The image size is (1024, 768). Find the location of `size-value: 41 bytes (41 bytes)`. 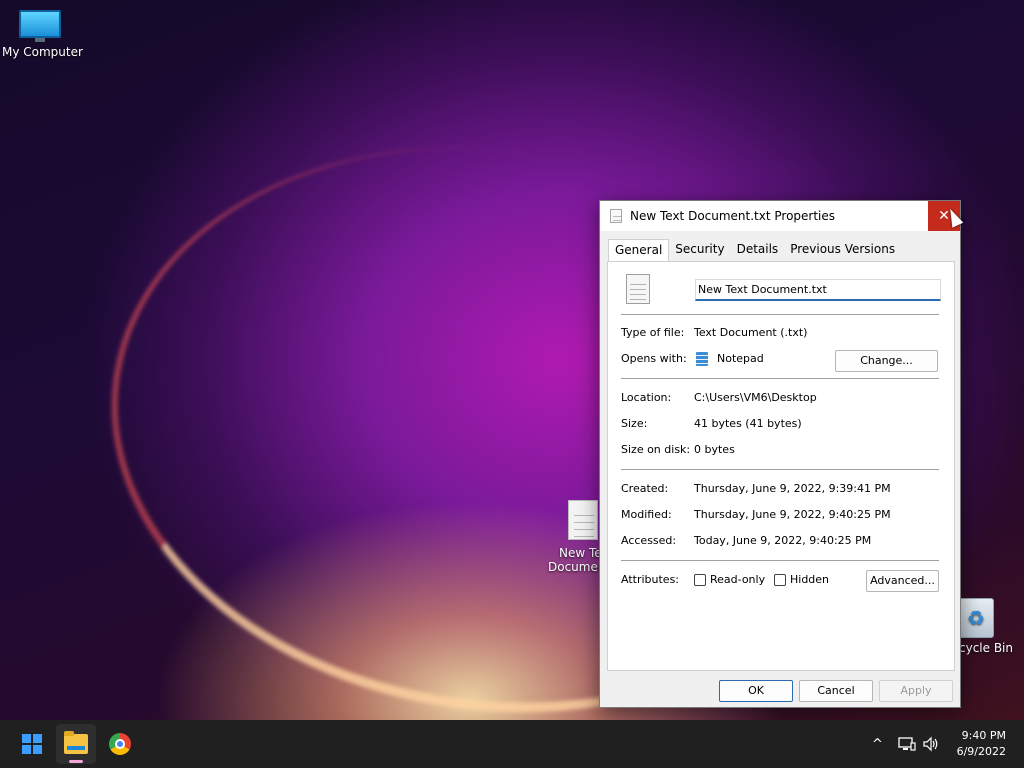

size-value: 41 bytes (41 bytes) is located at coordinates (748, 423).